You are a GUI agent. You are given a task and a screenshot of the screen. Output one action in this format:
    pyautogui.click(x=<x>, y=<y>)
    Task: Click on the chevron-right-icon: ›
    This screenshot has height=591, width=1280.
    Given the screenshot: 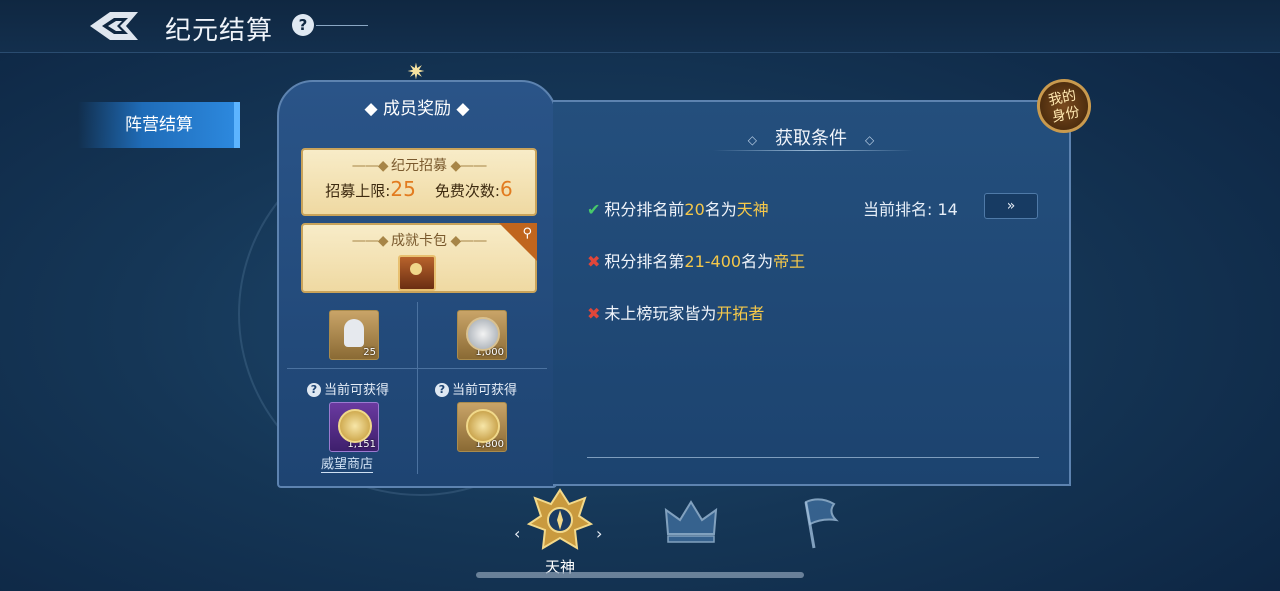 What is the action you would take?
    pyautogui.click(x=599, y=533)
    